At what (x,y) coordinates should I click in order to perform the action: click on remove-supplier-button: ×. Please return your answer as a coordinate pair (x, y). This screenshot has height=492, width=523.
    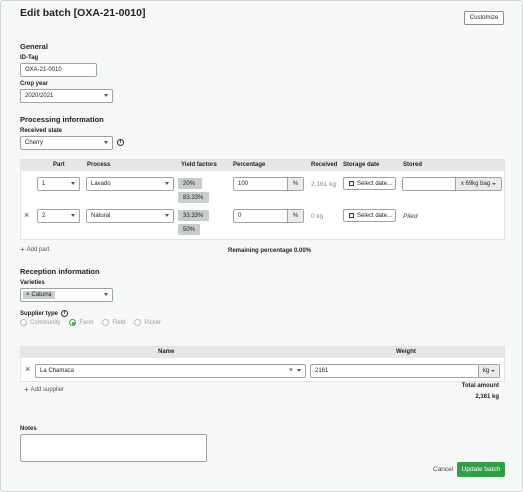
    Looking at the image, I should click on (27, 369).